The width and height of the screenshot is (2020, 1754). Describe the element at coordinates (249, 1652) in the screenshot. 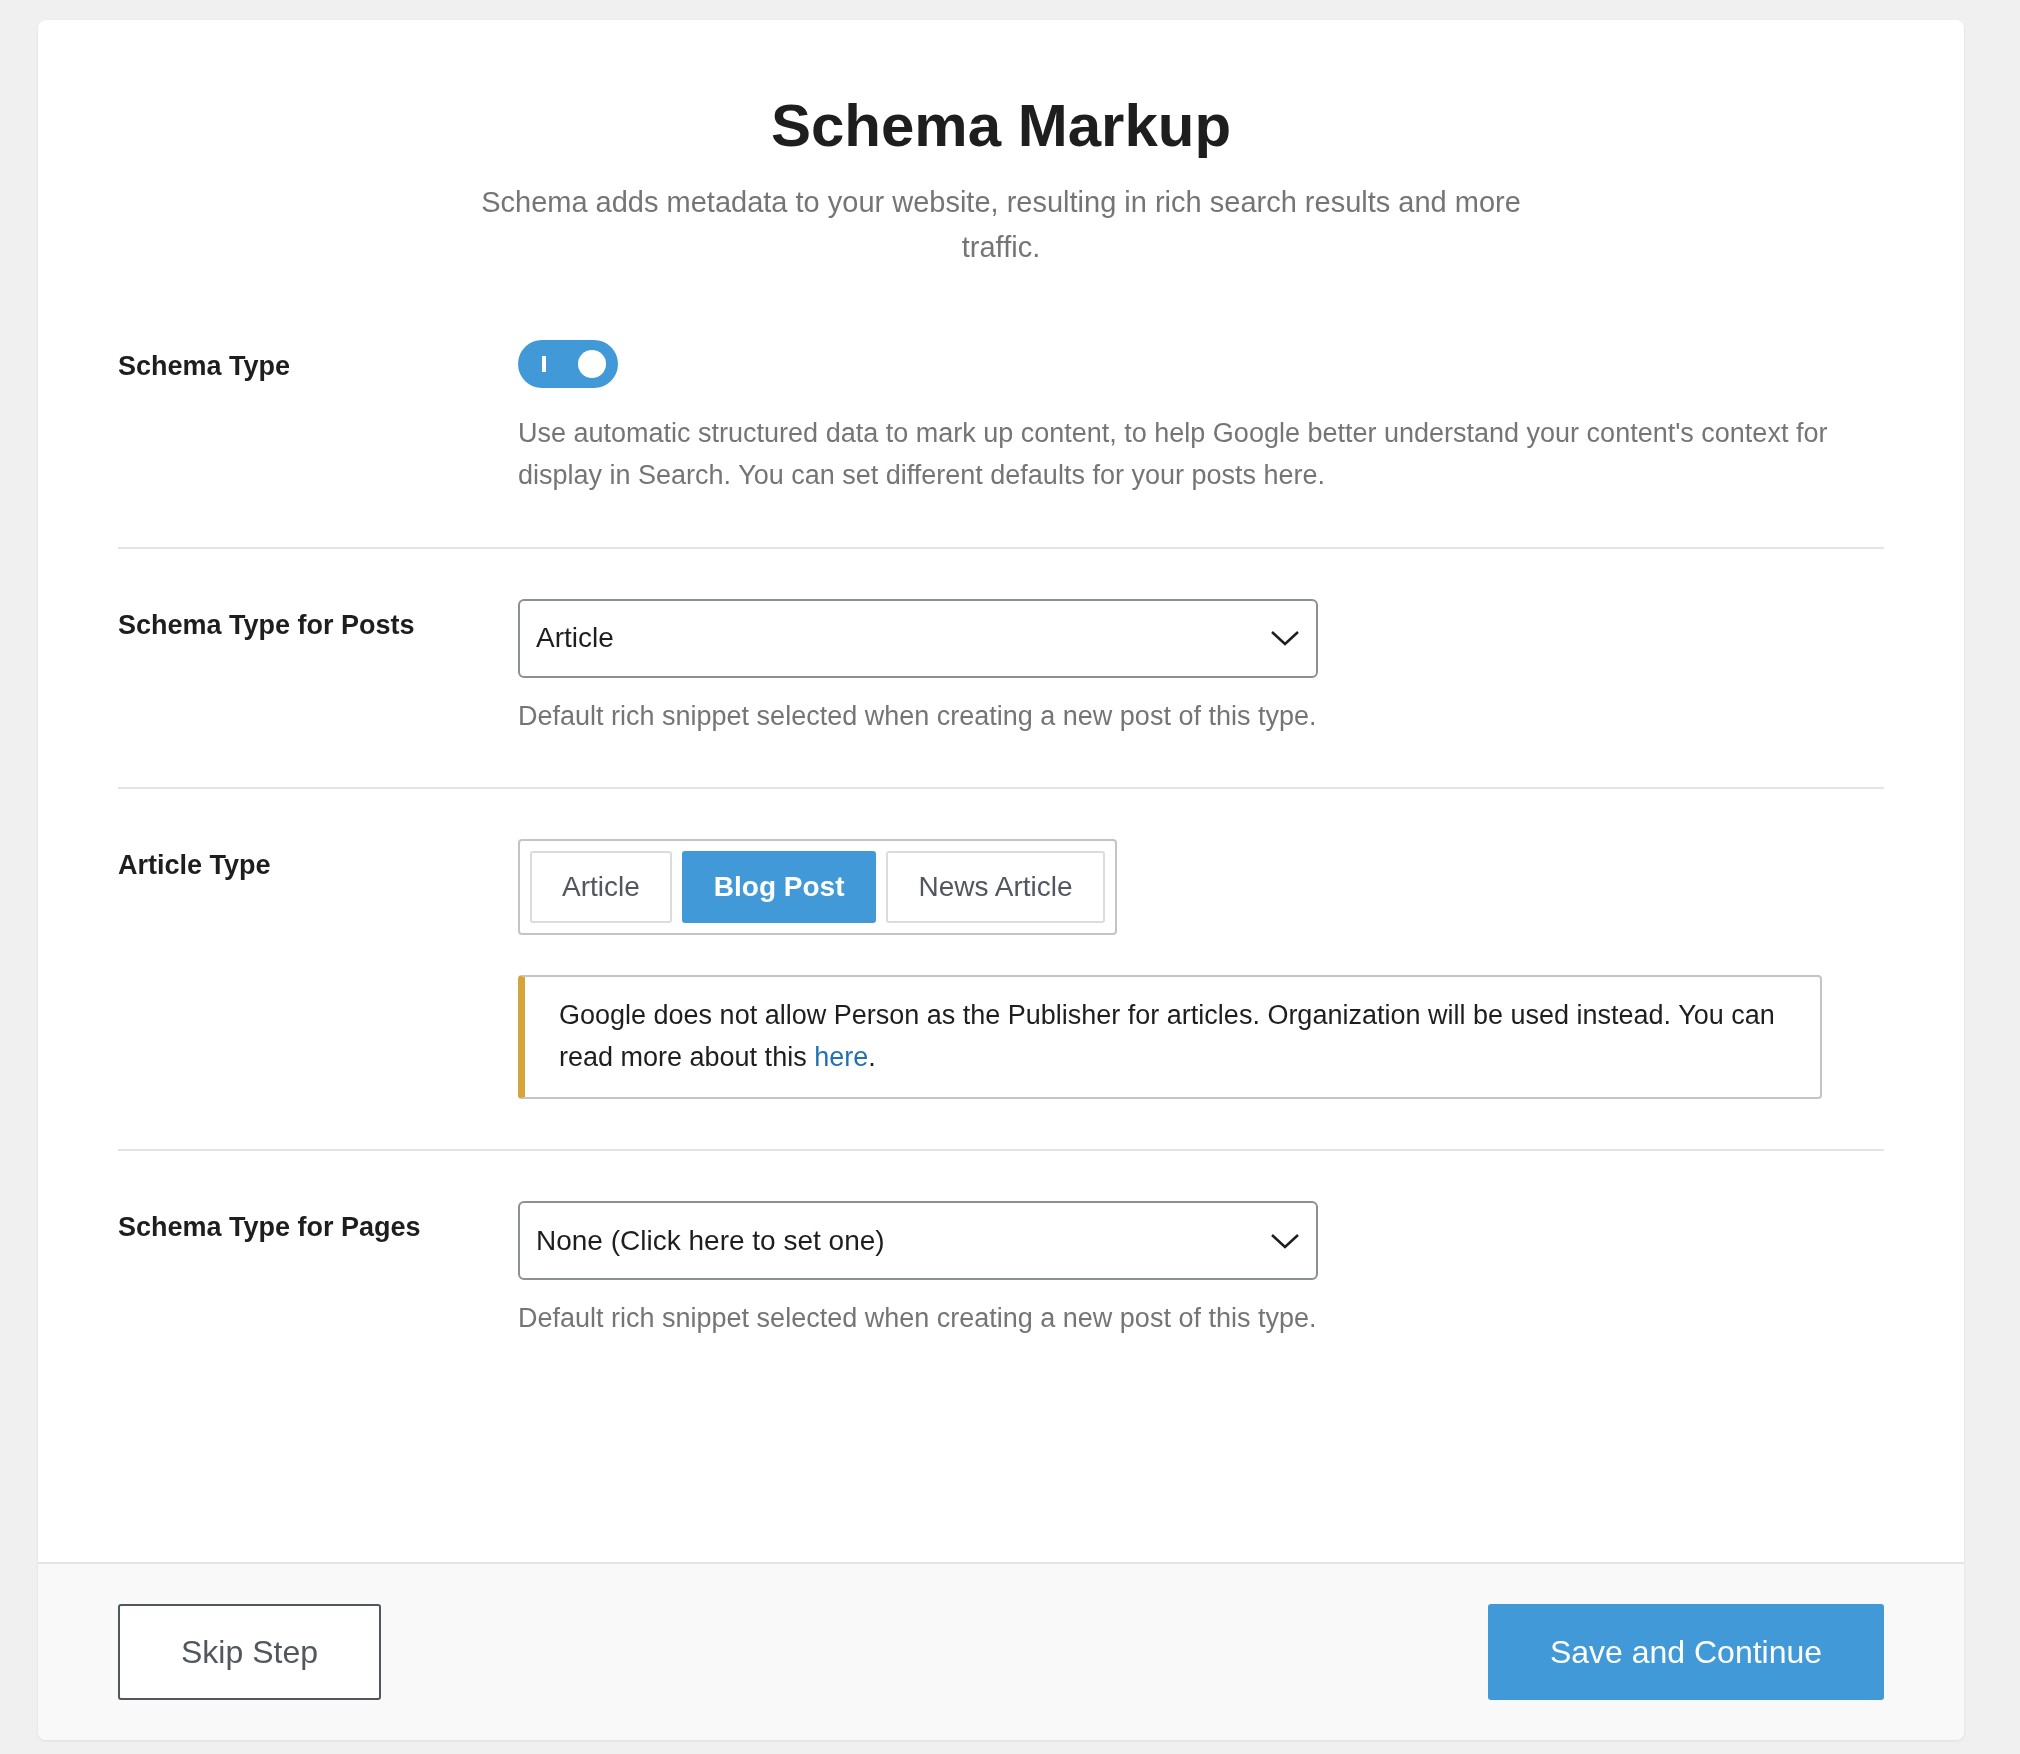

I see `skip-step-button: Skip Step` at that location.